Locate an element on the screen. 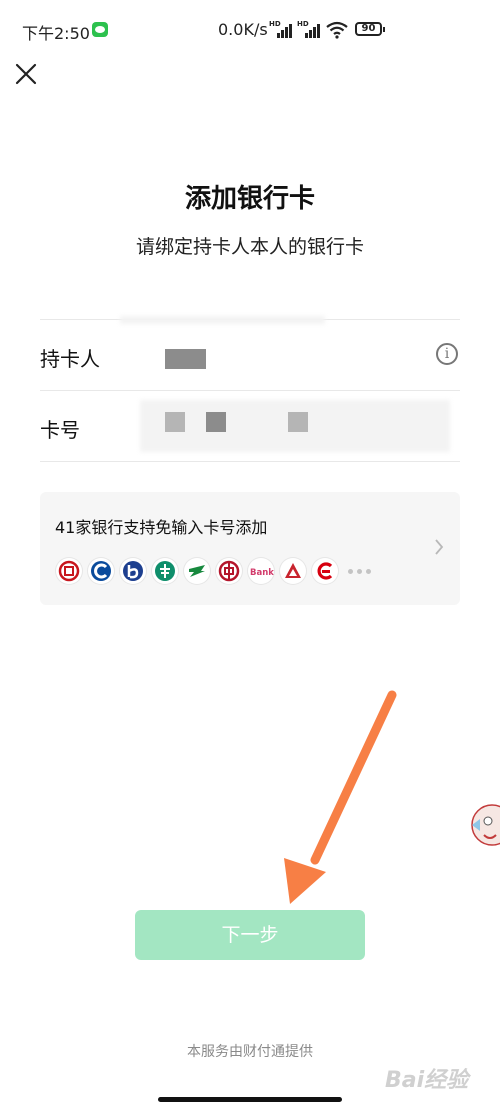 The image size is (500, 1111). page-subtitle: 请绑定持卡人本人的银行卡 is located at coordinates (249, 247).